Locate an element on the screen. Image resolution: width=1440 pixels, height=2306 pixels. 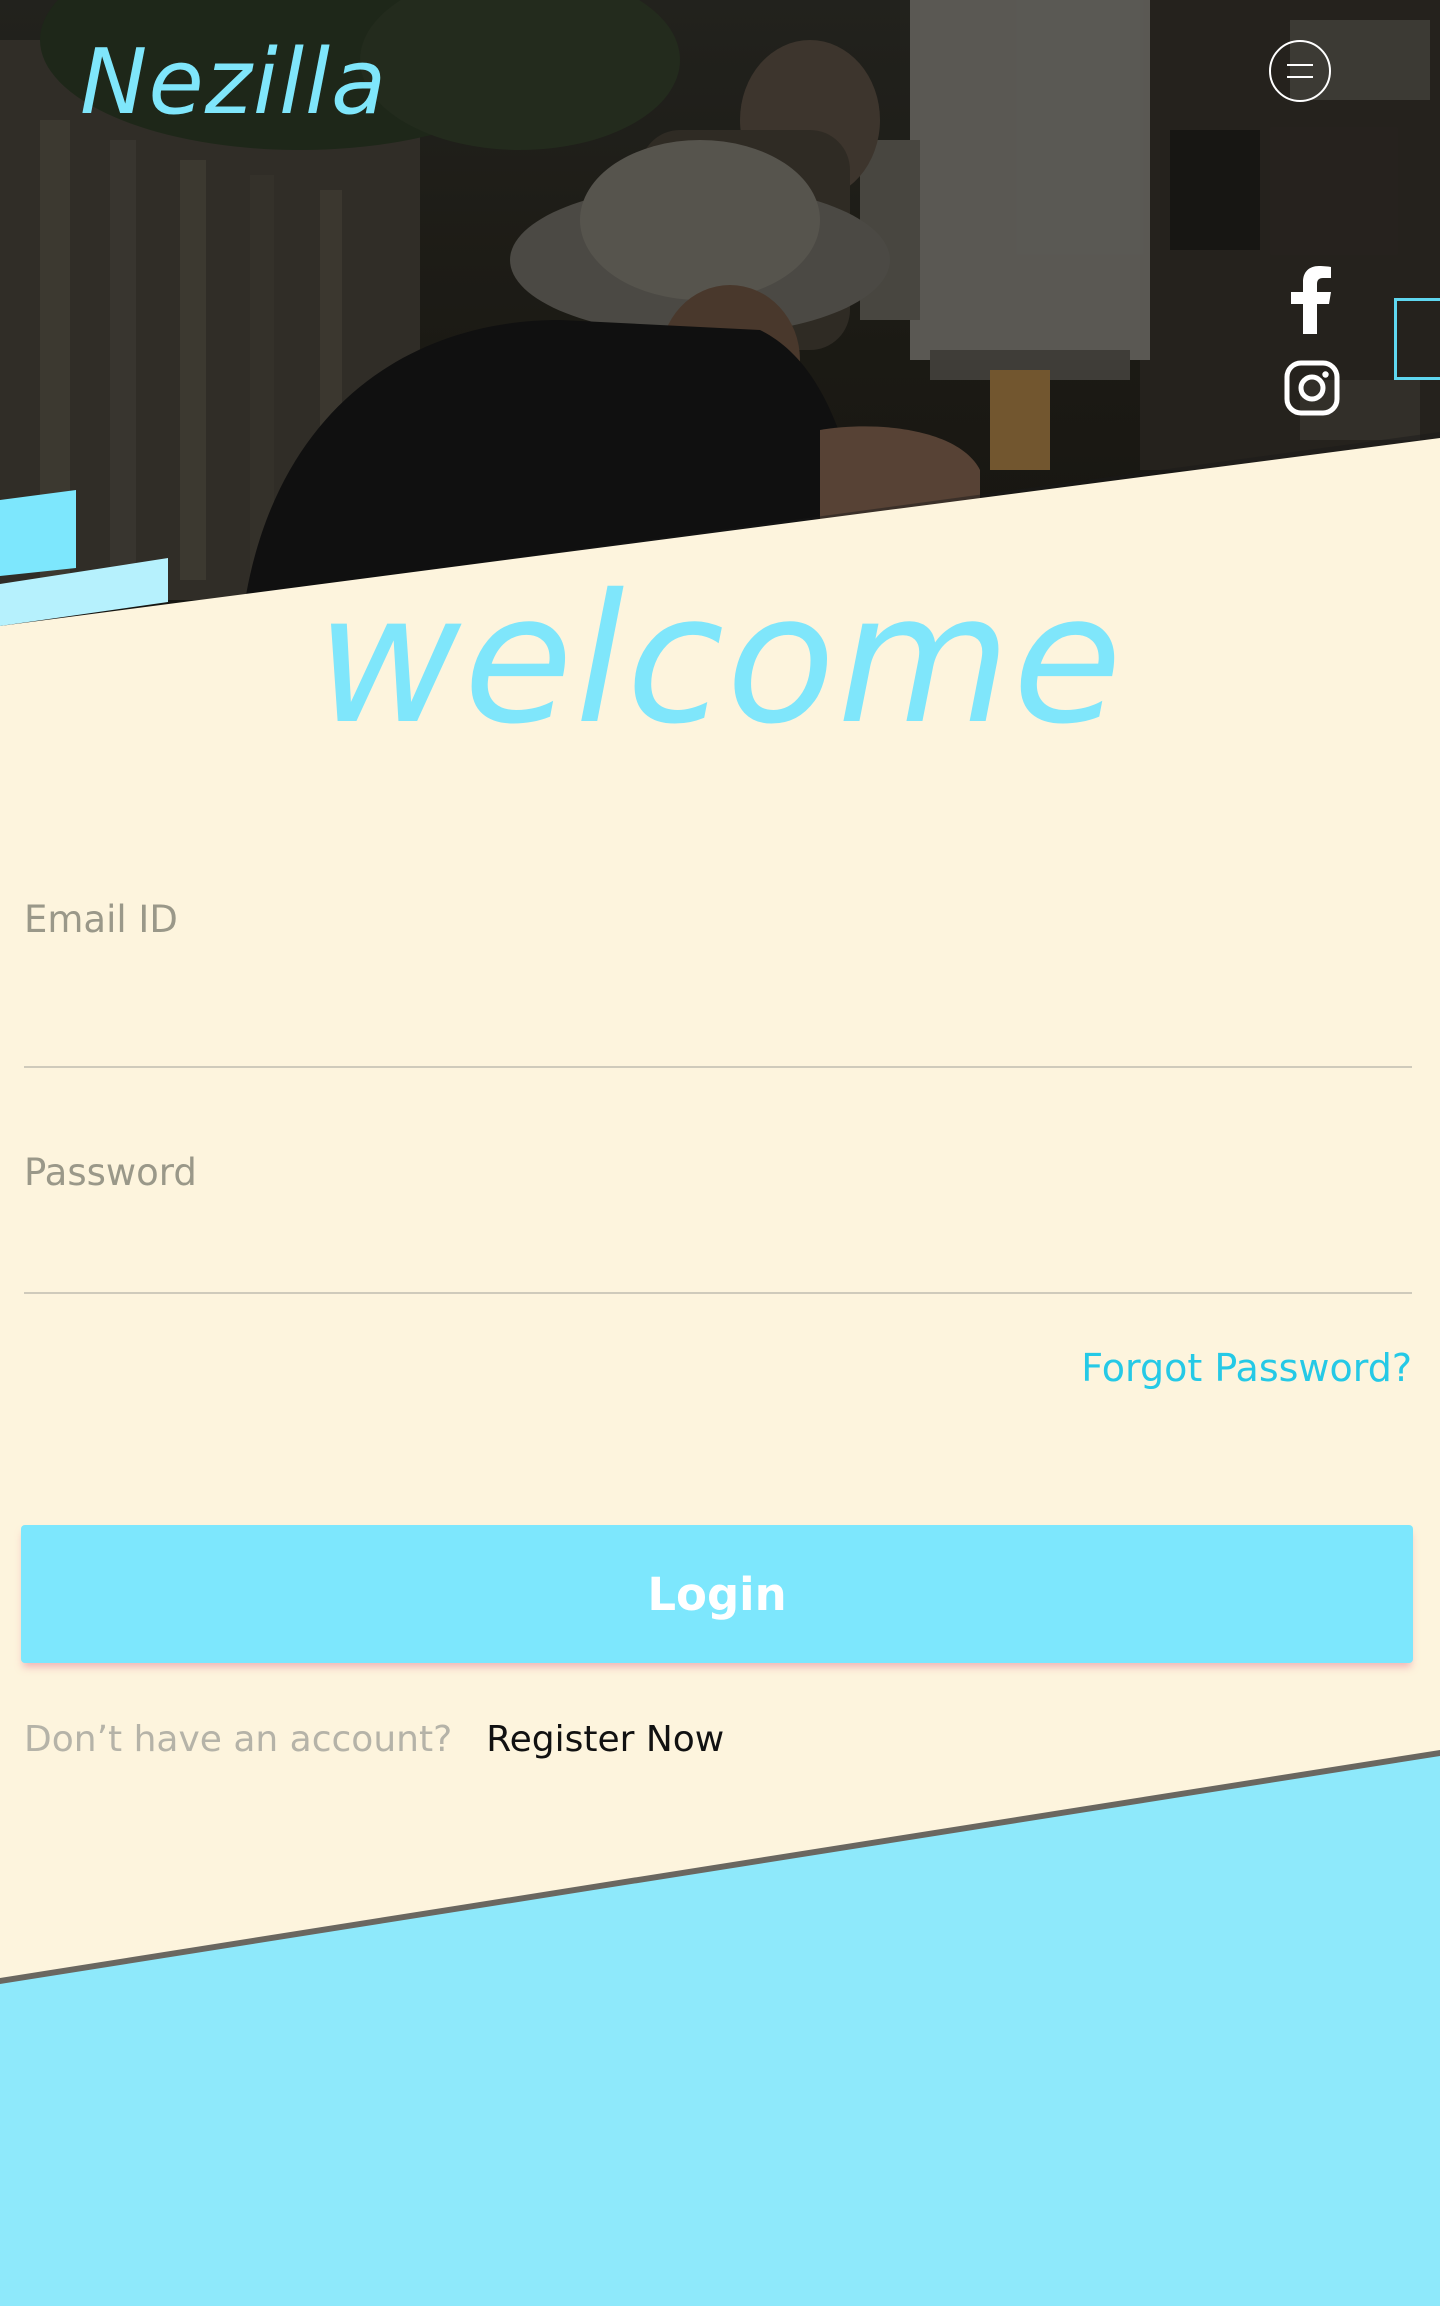
login-button: Login is located at coordinates (717, 1594).